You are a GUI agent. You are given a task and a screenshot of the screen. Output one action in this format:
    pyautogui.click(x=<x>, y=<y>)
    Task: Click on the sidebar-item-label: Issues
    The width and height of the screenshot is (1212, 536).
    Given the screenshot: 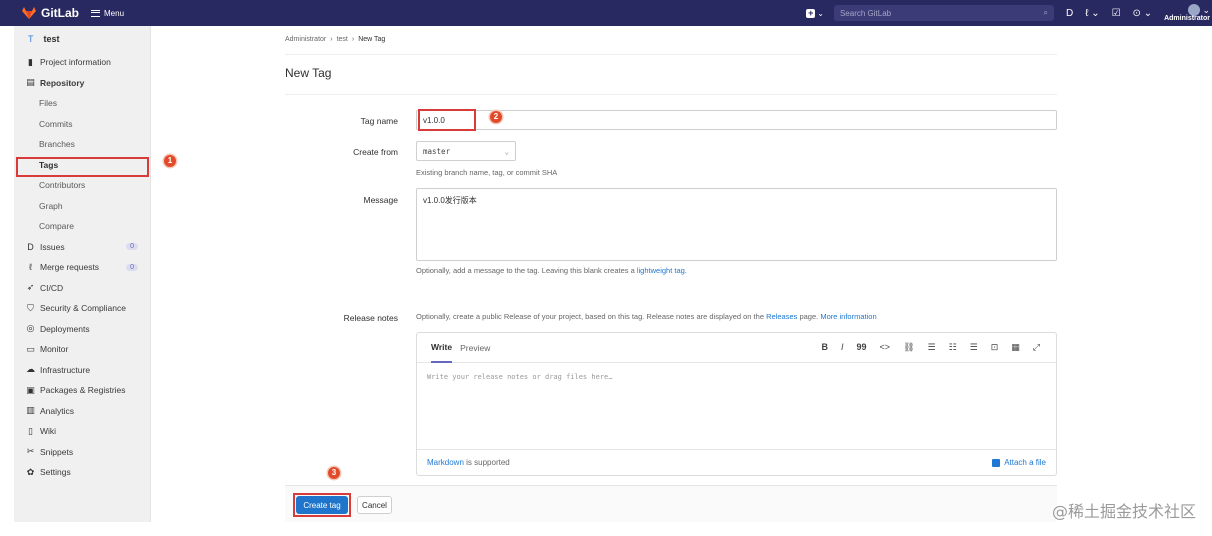 What is the action you would take?
    pyautogui.click(x=52, y=246)
    